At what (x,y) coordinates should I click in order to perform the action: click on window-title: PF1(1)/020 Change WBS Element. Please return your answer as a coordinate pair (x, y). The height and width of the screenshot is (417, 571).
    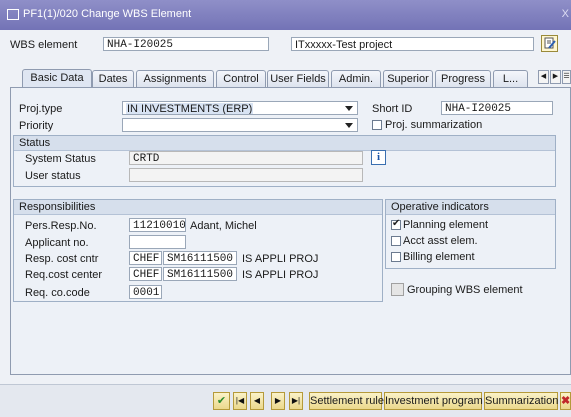
    Looking at the image, I should click on (107, 14).